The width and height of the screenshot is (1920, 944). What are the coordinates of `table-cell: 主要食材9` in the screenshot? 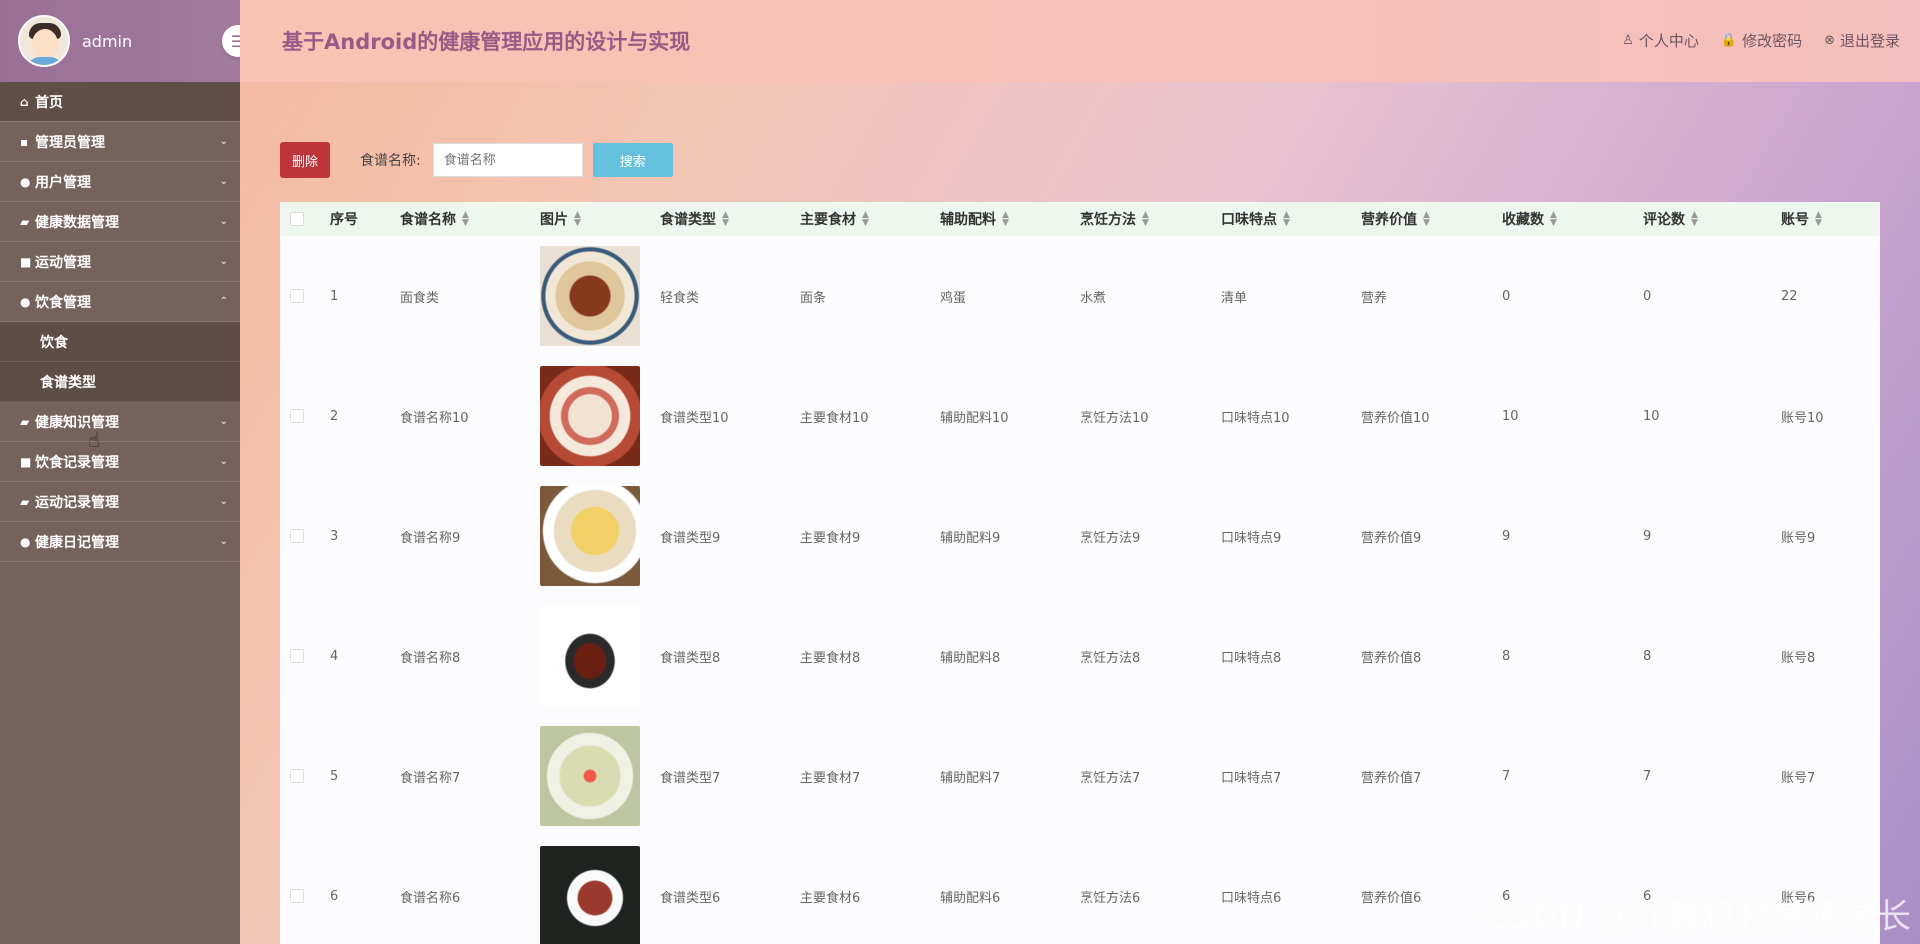 It's located at (830, 538).